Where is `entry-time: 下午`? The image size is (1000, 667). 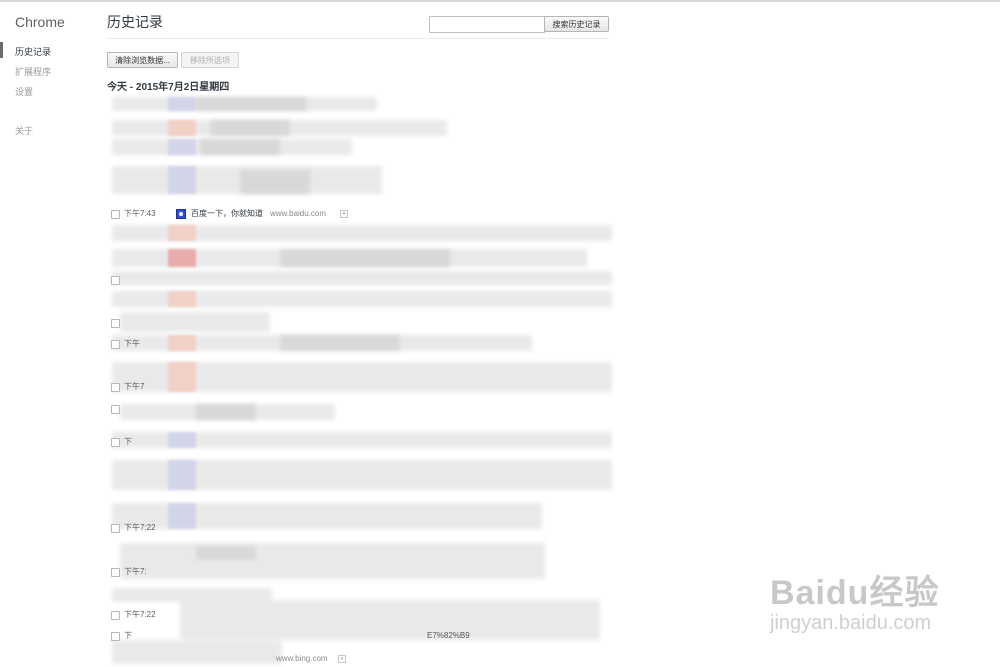 entry-time: 下午 is located at coordinates (132, 343).